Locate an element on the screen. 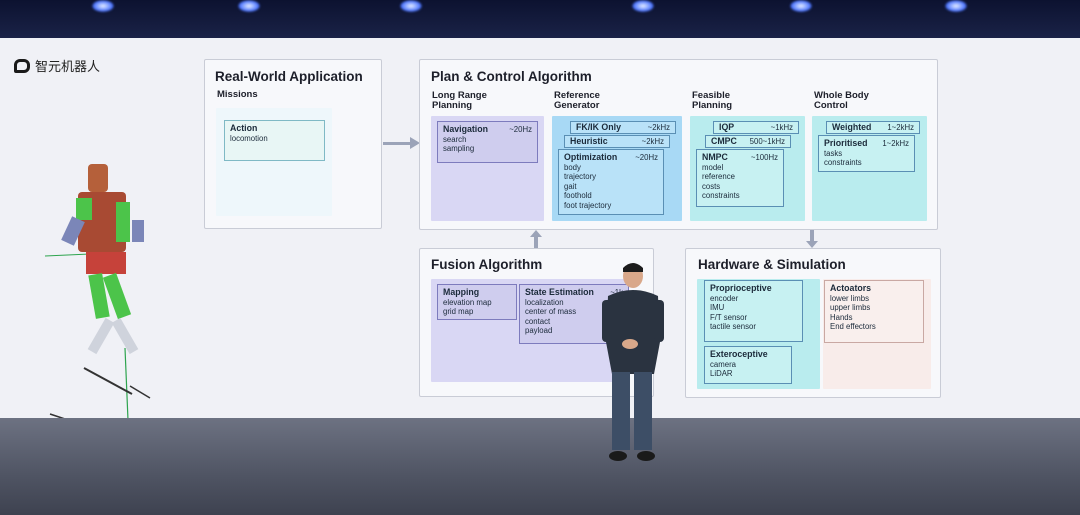 The width and height of the screenshot is (1080, 515). missions-label: Missions is located at coordinates (237, 94).